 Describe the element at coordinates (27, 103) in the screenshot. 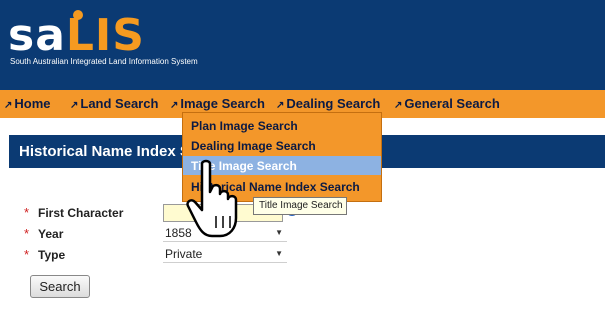

I see `nav-home: ↗ Home` at that location.